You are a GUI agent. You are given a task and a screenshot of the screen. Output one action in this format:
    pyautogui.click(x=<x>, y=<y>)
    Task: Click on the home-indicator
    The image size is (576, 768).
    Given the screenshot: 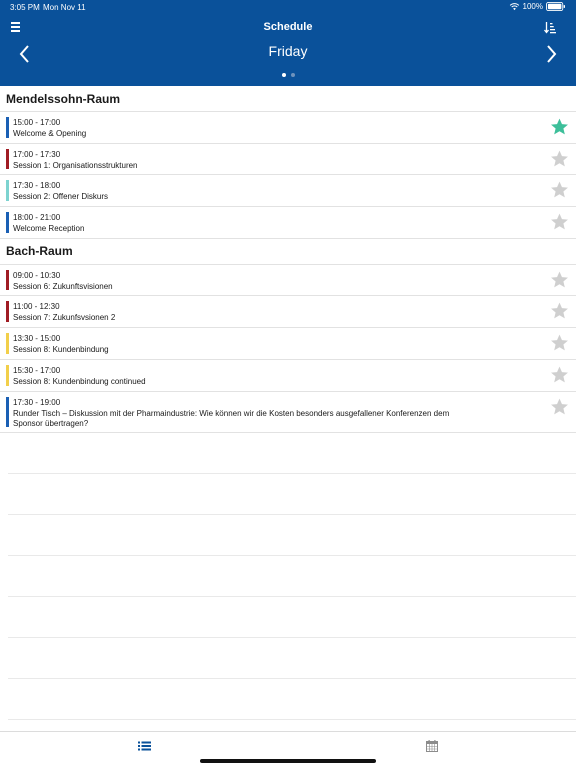 What is the action you would take?
    pyautogui.click(x=288, y=761)
    